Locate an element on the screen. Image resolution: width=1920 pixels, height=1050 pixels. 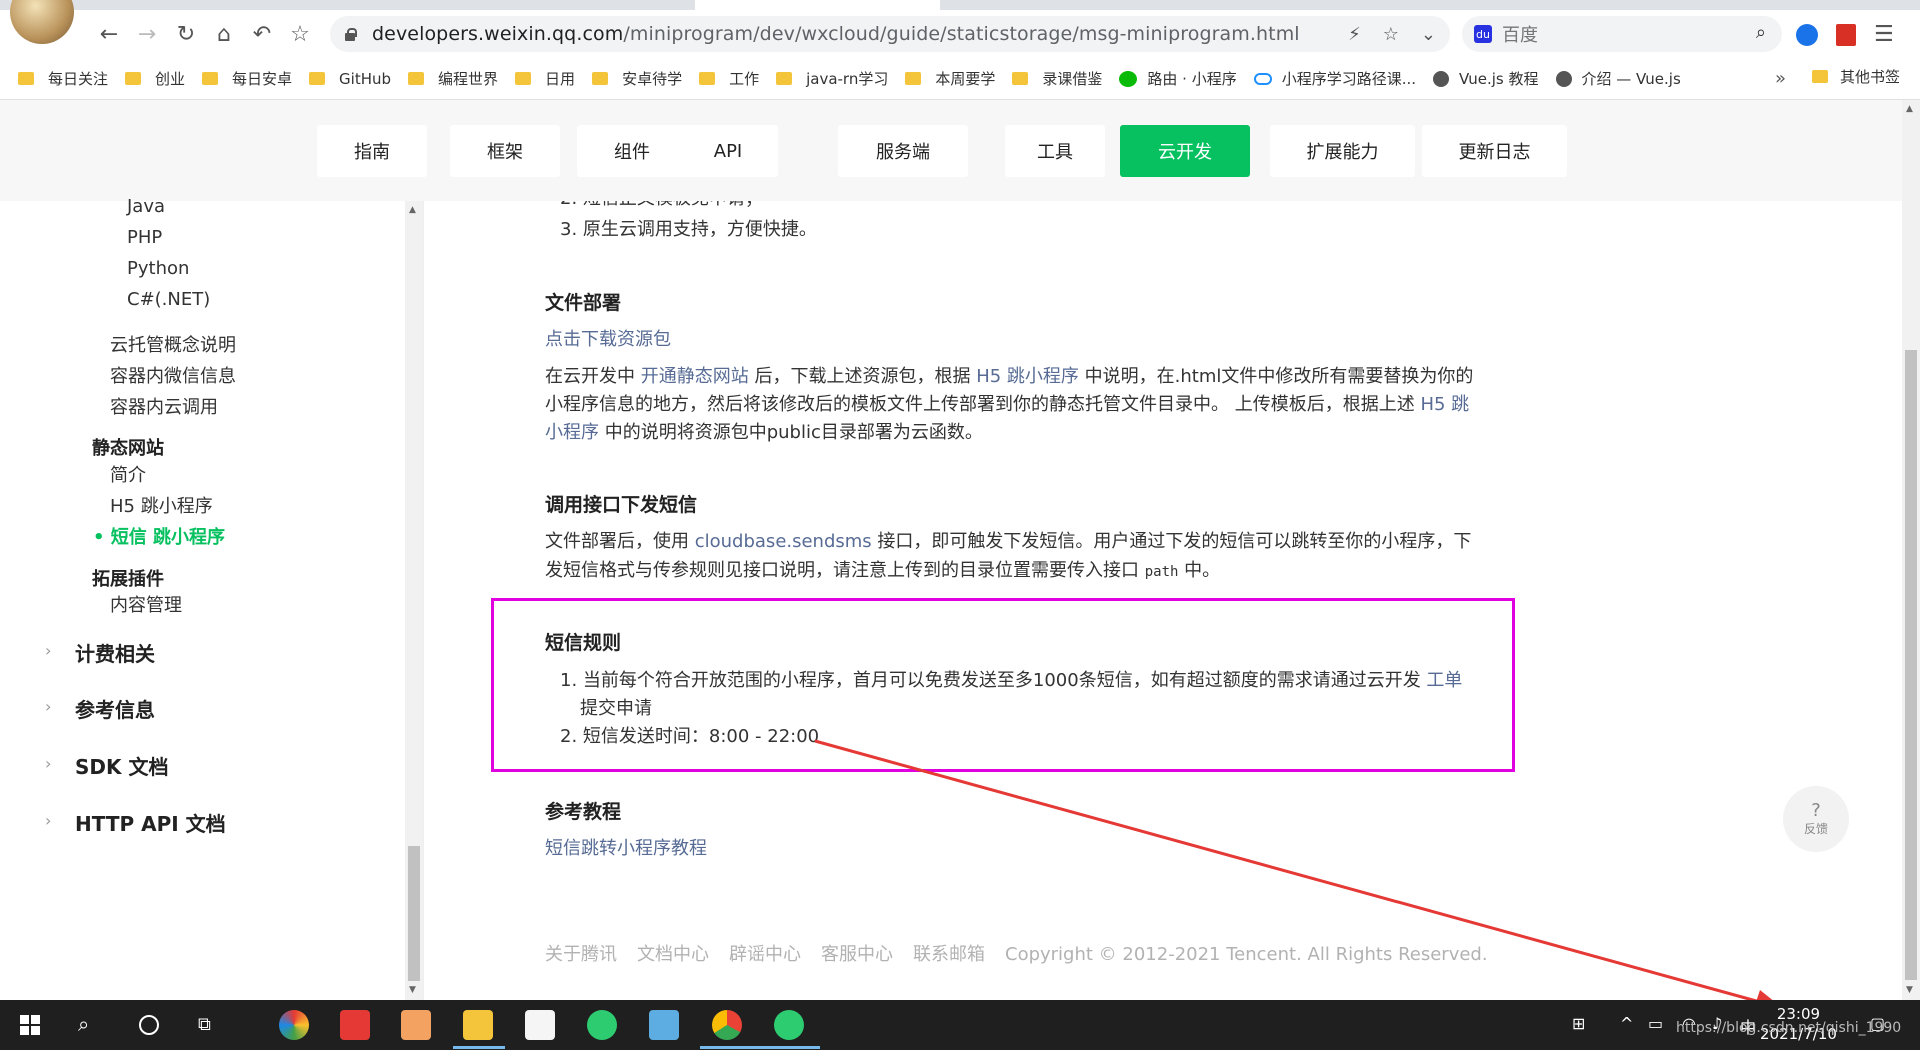
sidebar-section-sdk-docs: SDK 文档 is located at coordinates (121, 765).